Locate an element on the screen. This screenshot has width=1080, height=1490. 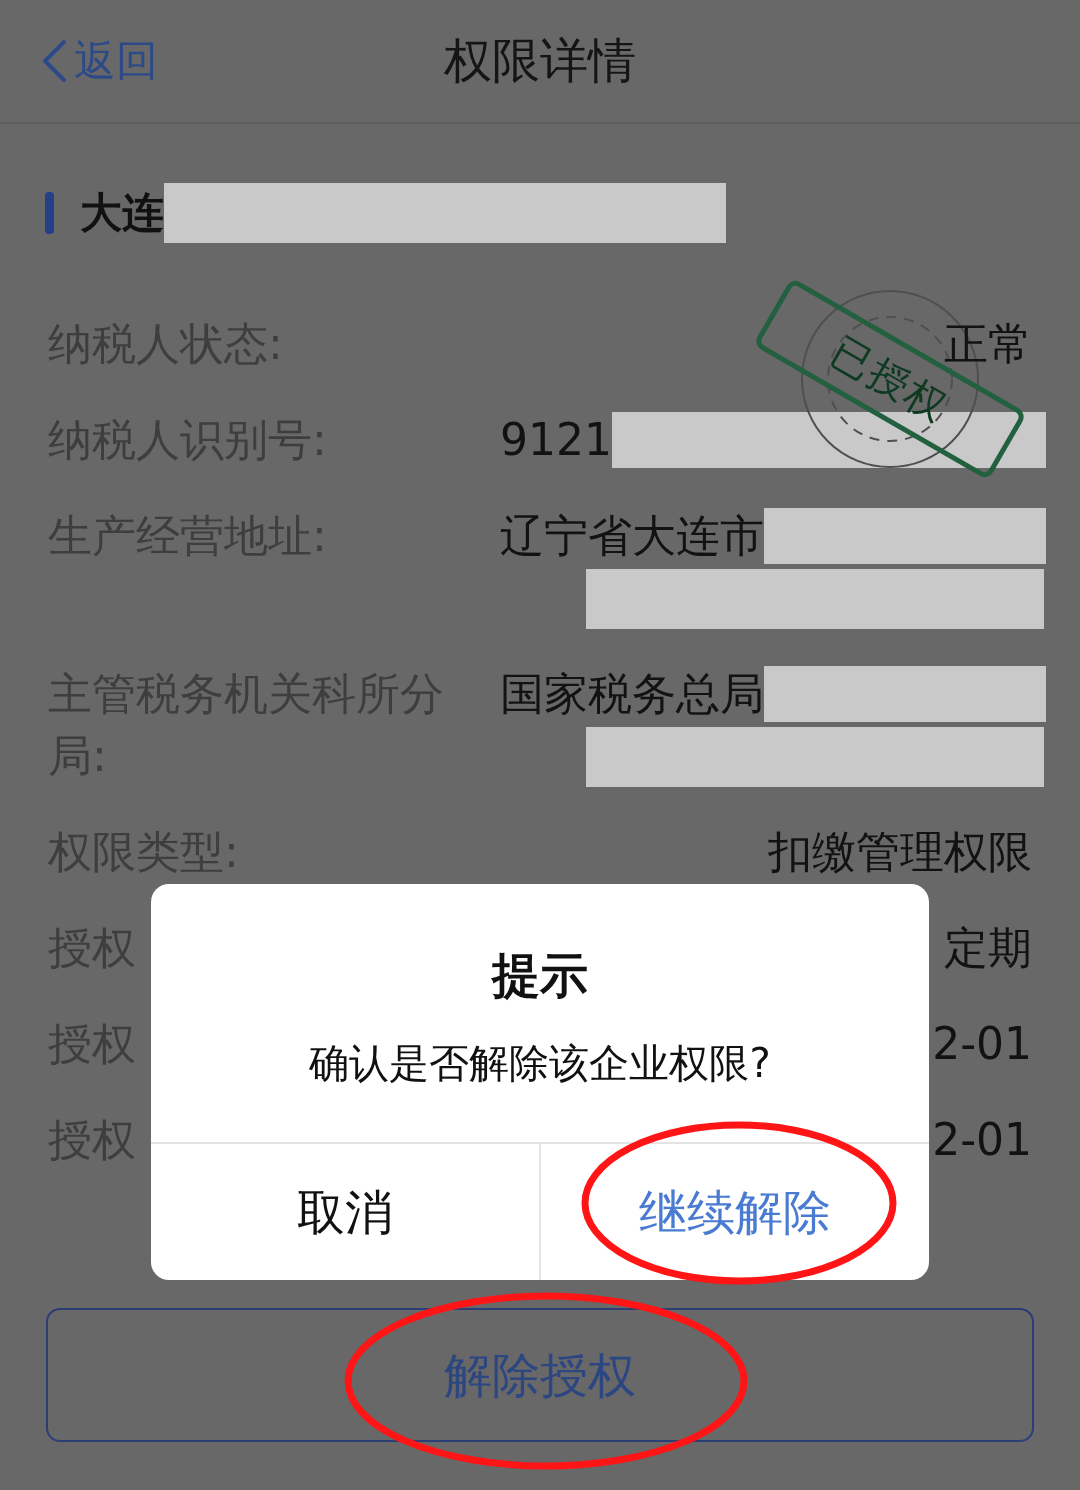
field-value: 国家税务总局 is located at coordinates (632, 694).